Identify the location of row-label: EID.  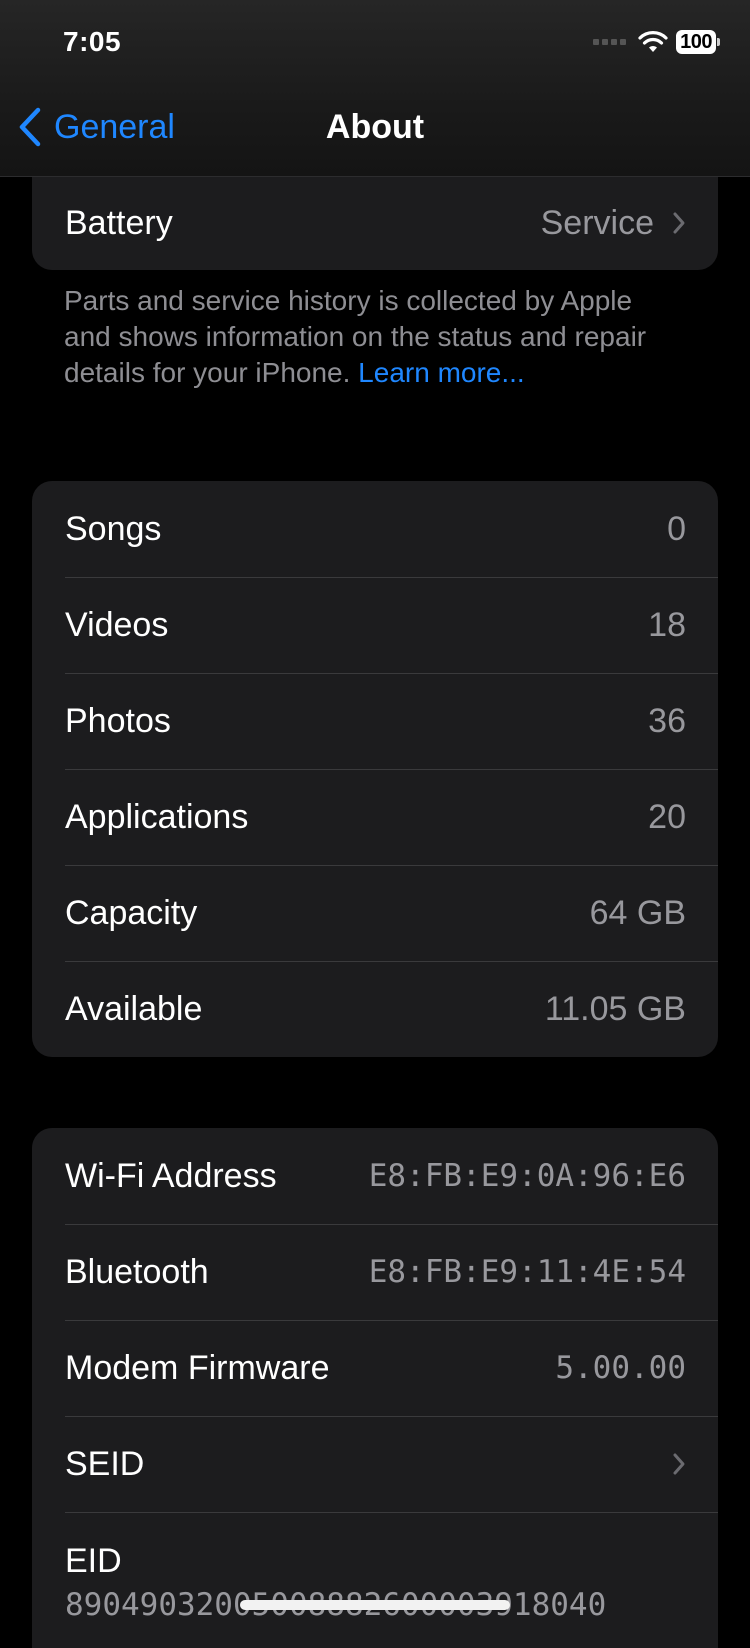
(93, 1560).